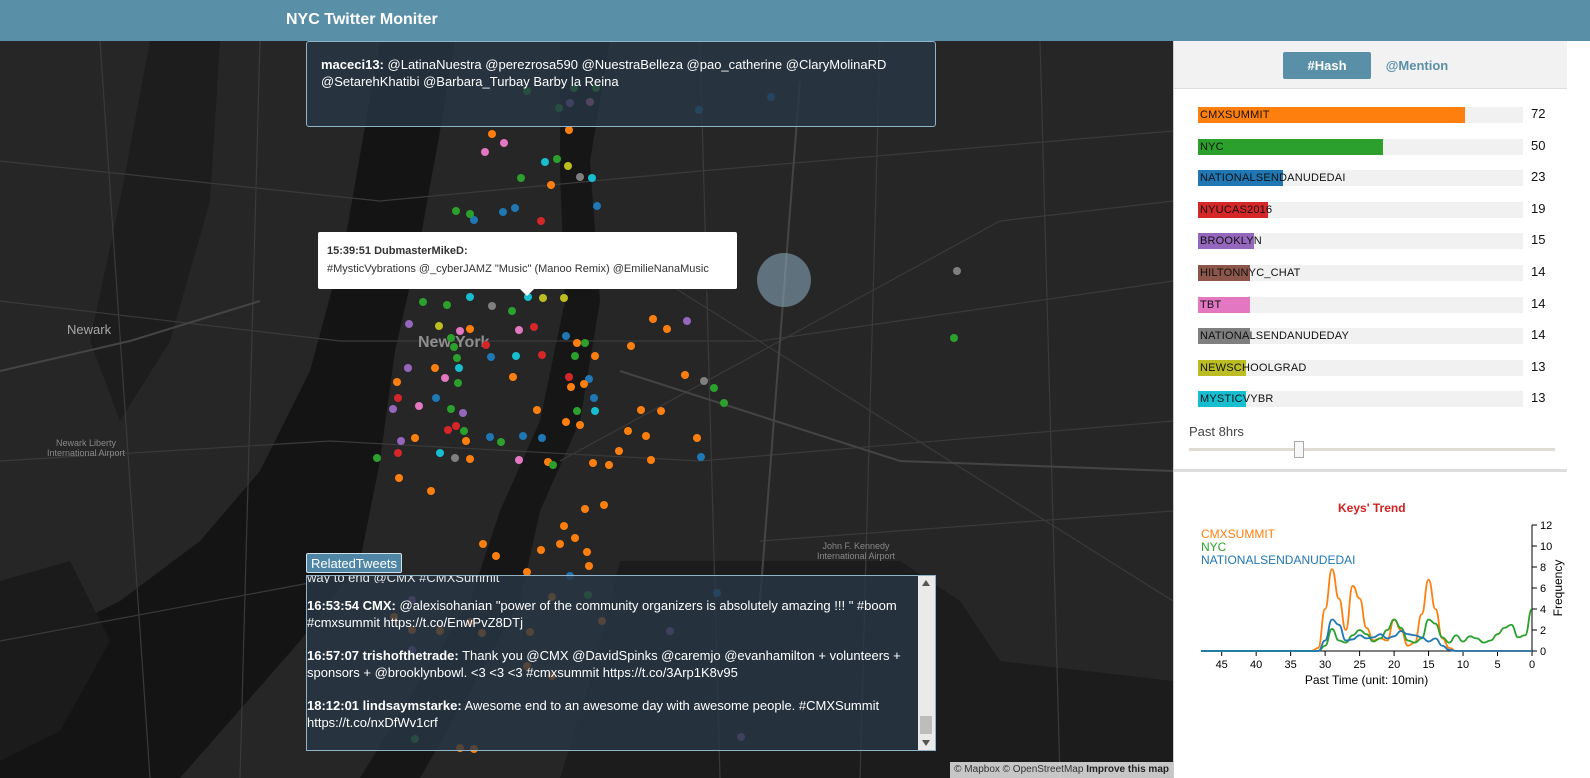 This screenshot has height=778, width=1590. Describe the element at coordinates (1378, 178) in the screenshot. I see `key-bar-row: NATIONALSENDANUDEDAI 23` at that location.